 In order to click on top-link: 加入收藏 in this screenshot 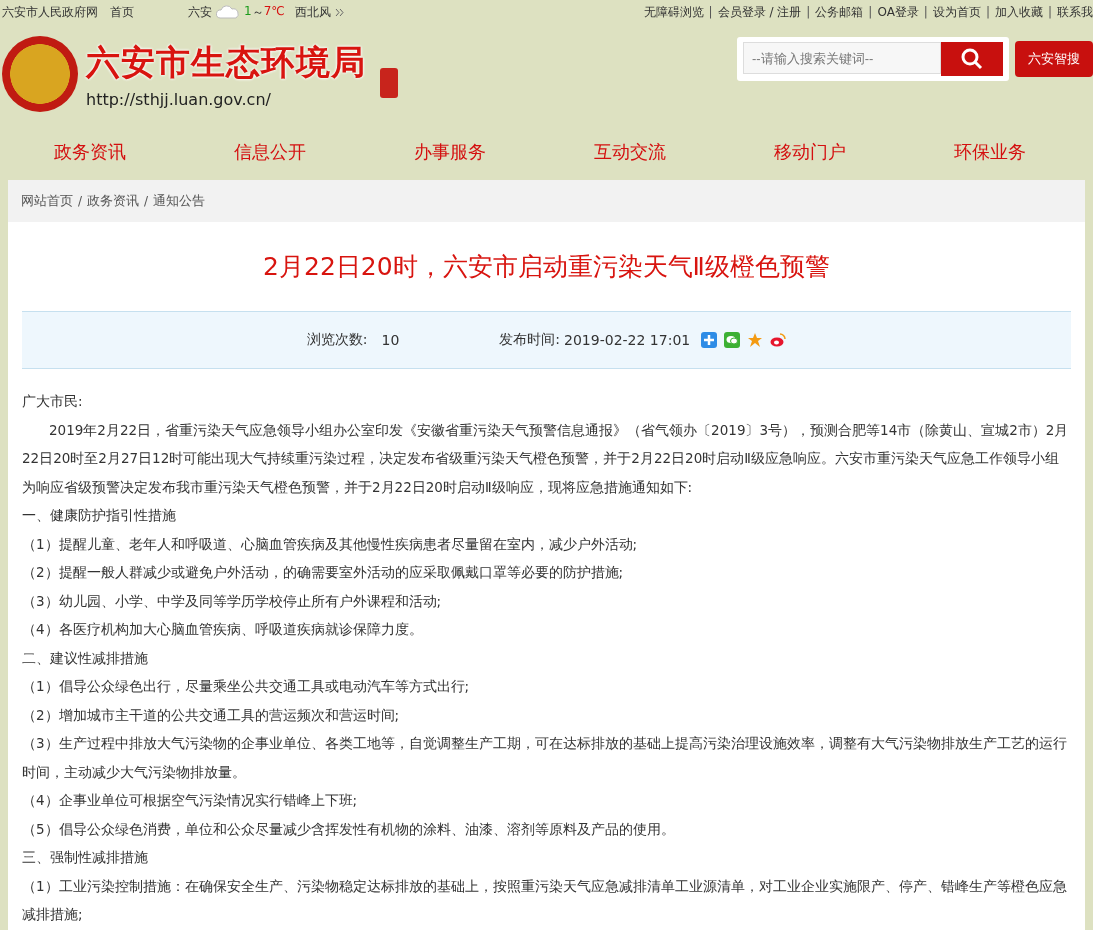, I will do `click(1018, 12)`.